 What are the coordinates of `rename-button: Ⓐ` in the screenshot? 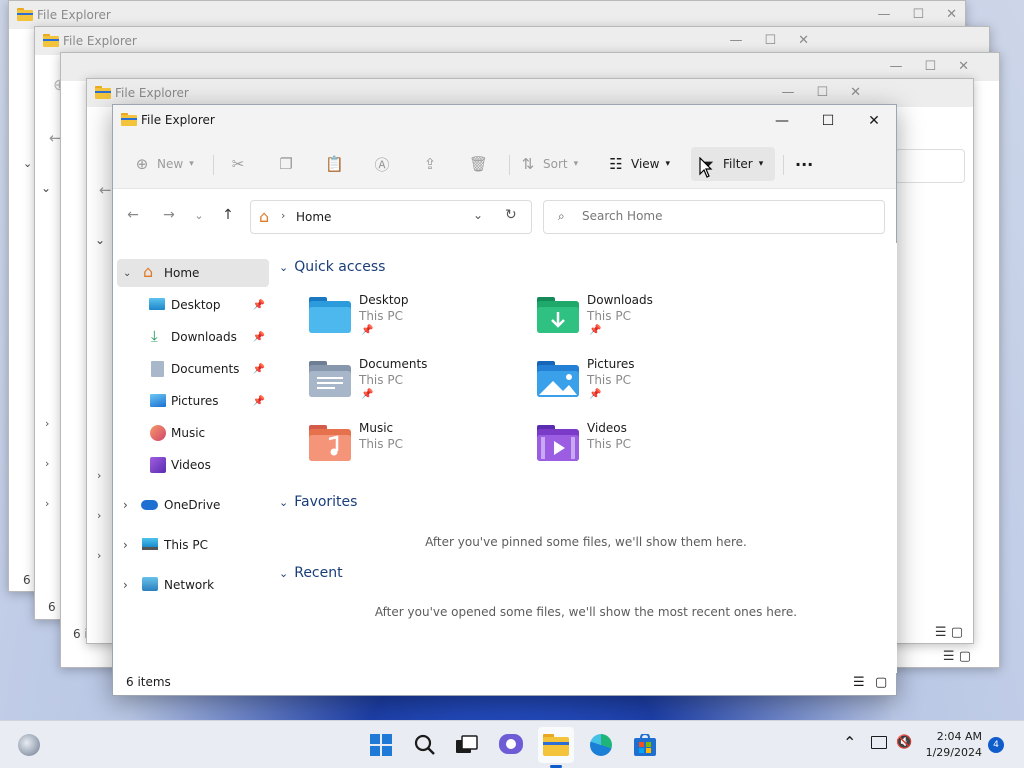 It's located at (382, 164).